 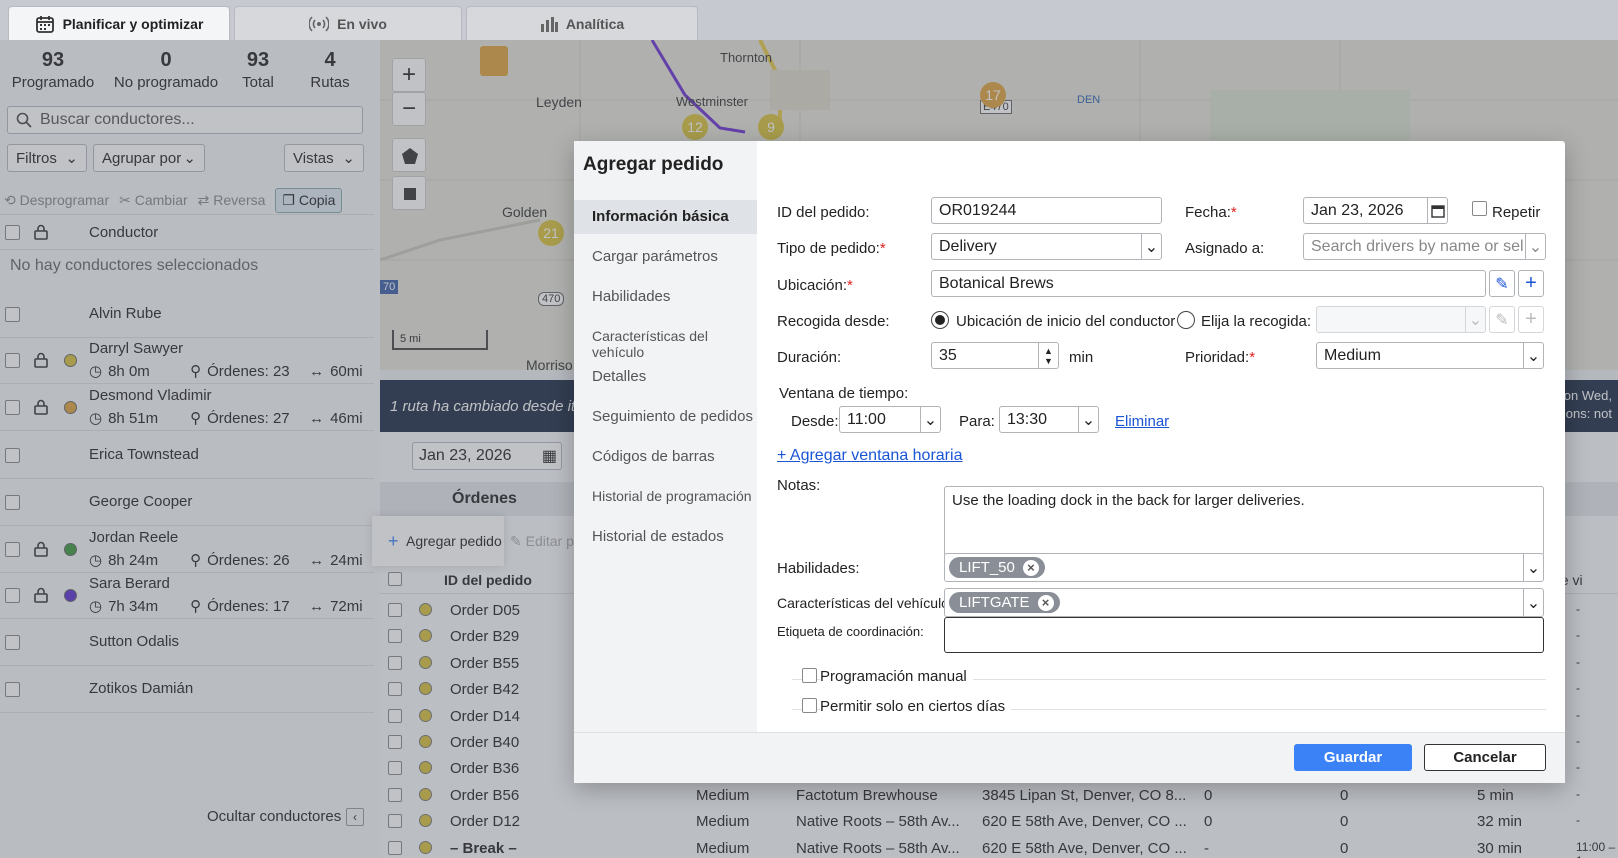 I want to click on date-input: Jan 23, 2026, so click(x=1375, y=210).